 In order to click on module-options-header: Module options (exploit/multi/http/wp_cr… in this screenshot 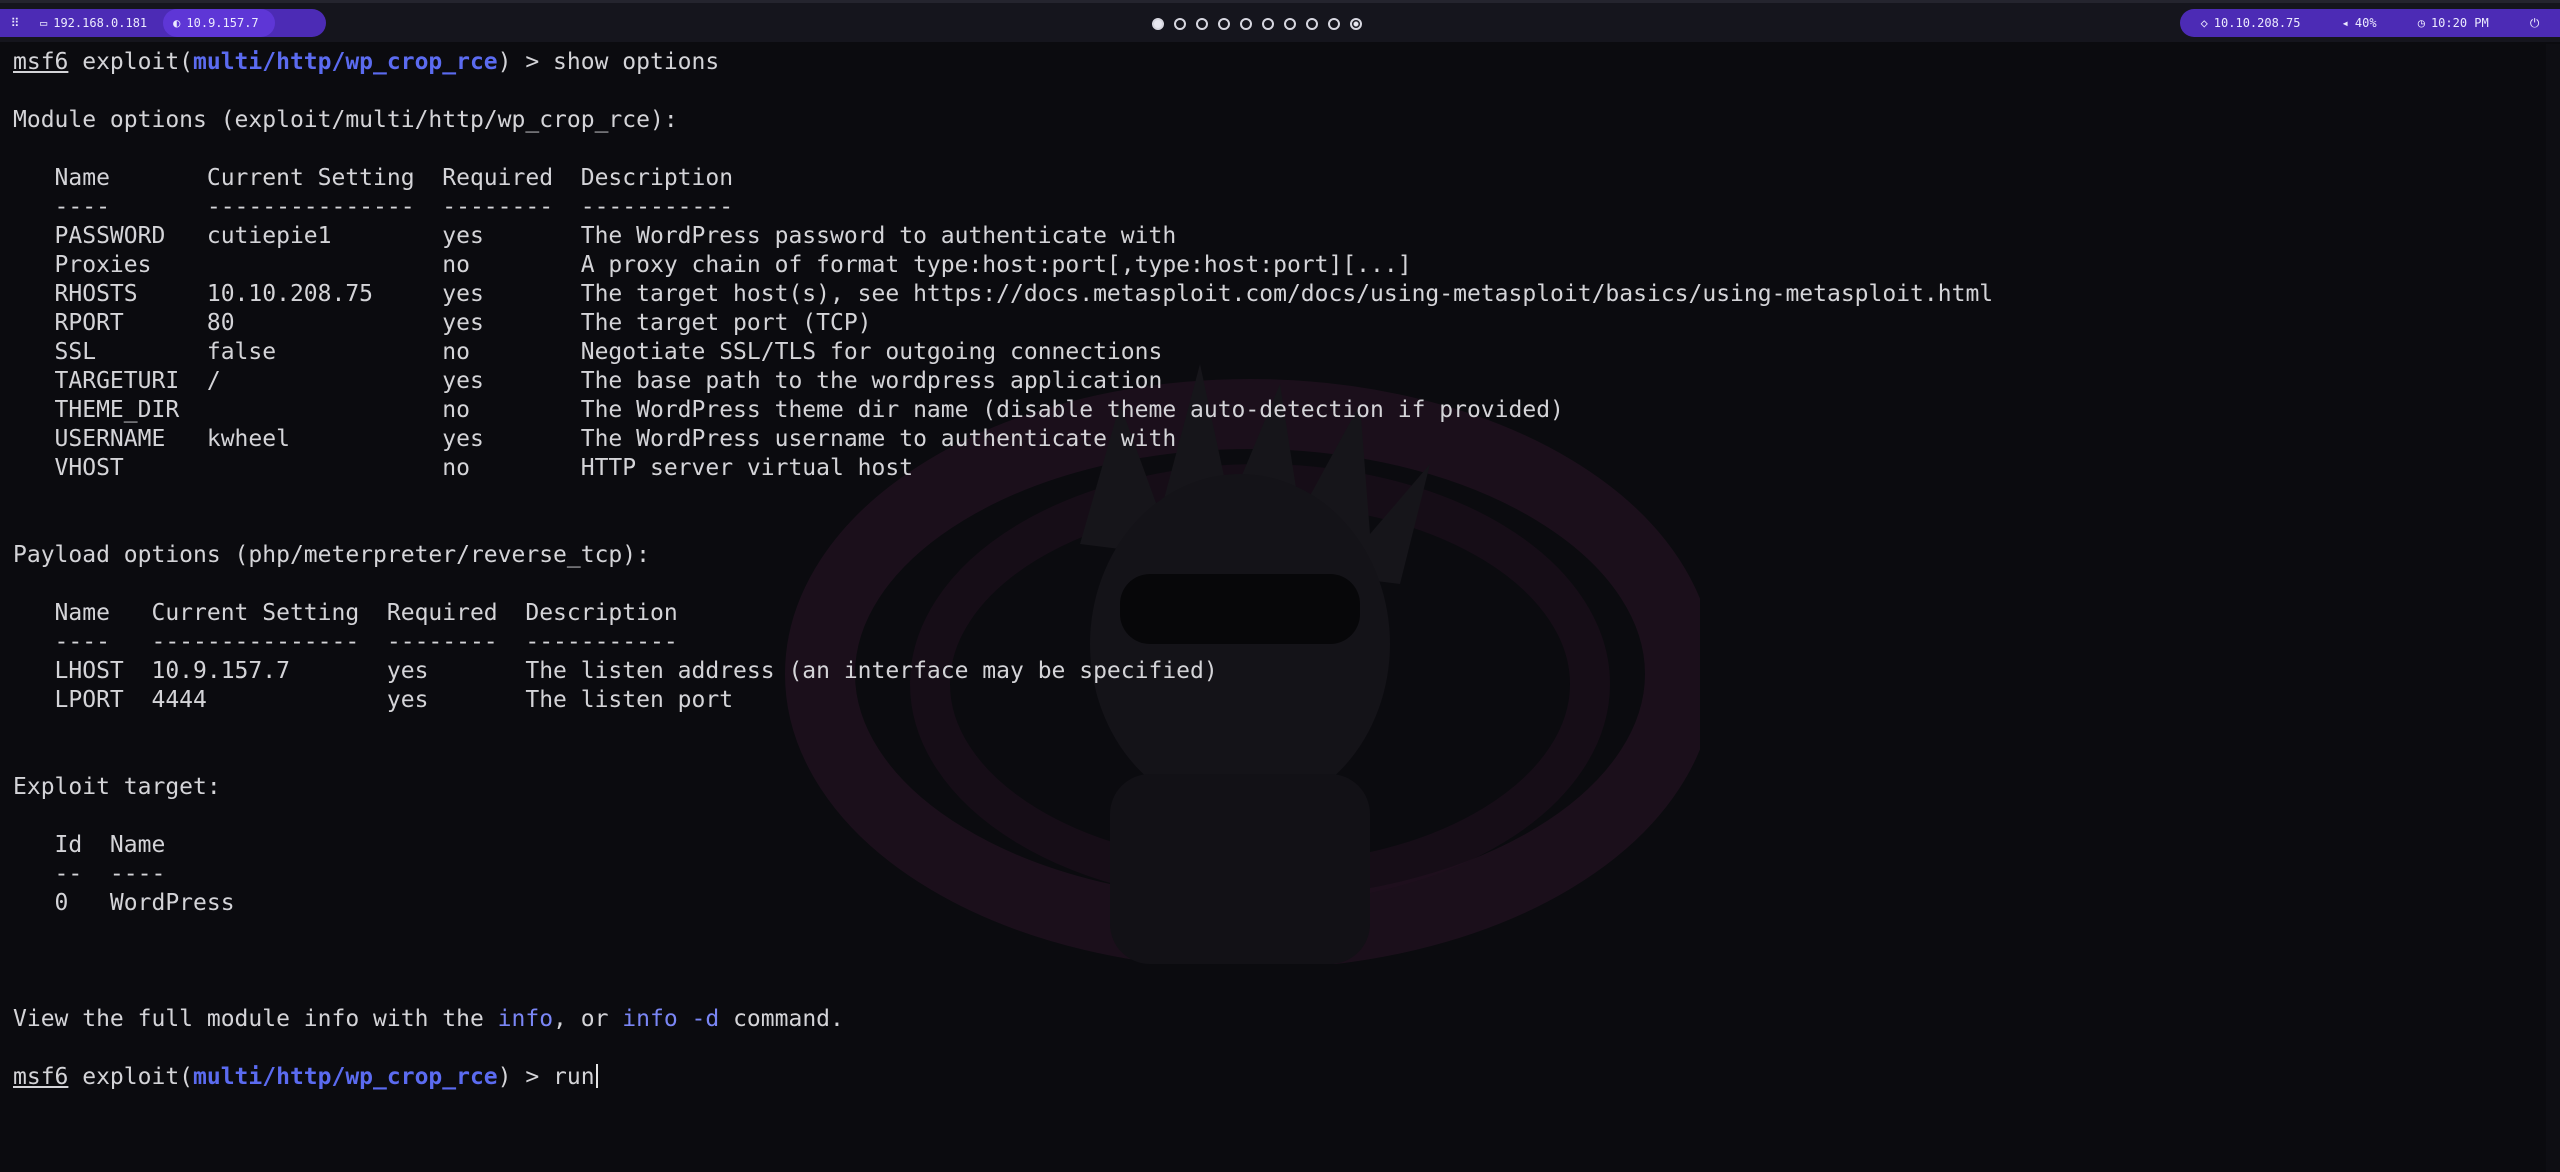, I will do `click(345, 120)`.